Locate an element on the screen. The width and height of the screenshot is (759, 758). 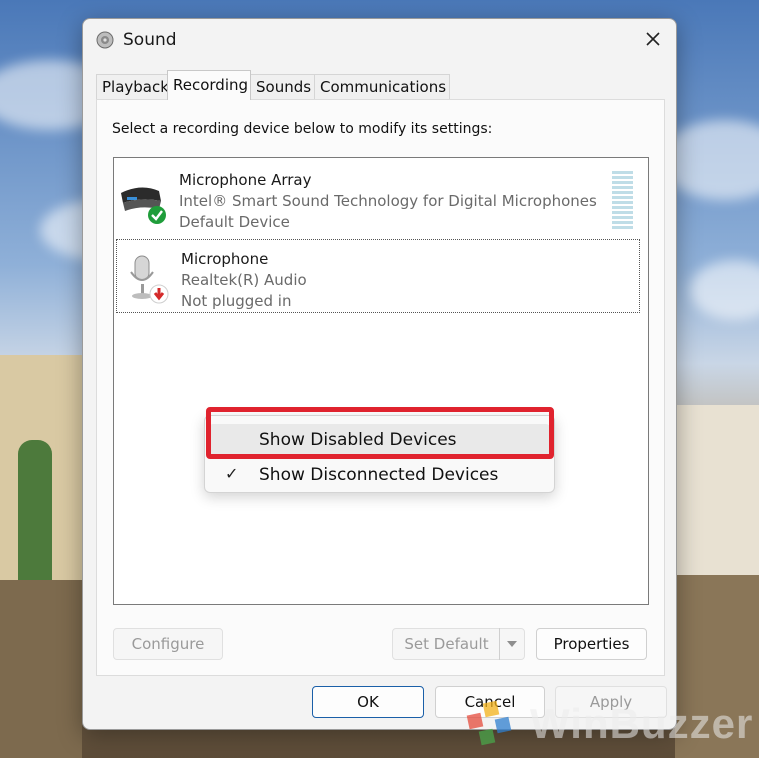
watermark-text: WinBuzzer is located at coordinates (642, 723).